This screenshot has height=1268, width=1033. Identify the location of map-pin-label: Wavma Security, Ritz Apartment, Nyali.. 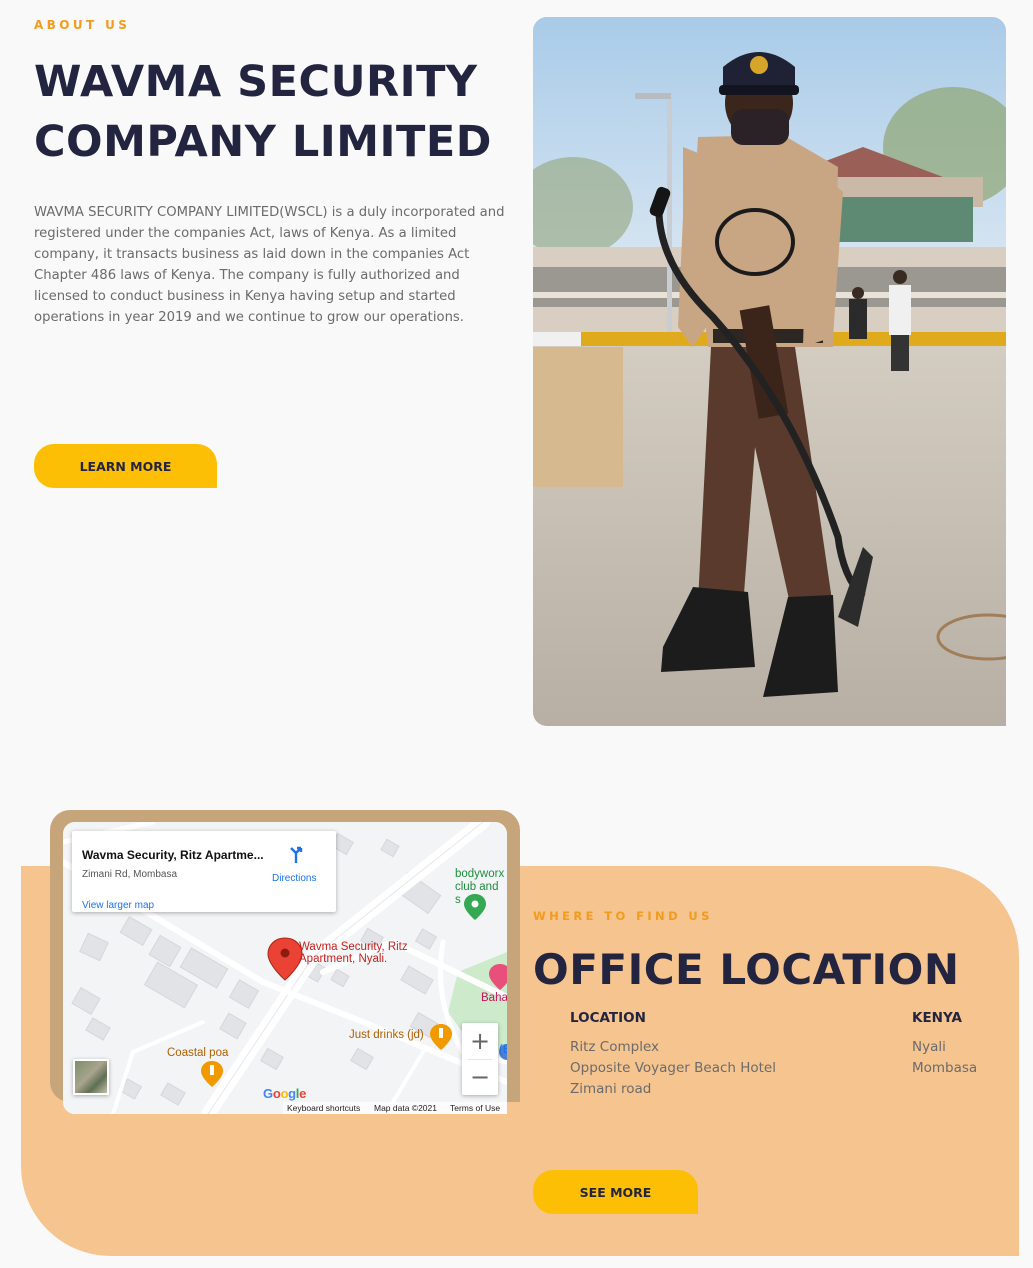
(353, 953).